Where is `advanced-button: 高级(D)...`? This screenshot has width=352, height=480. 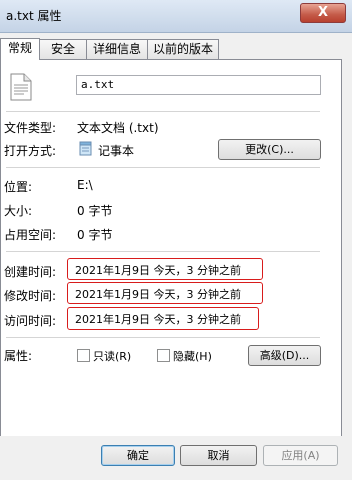 advanced-button: 高级(D)... is located at coordinates (284, 355).